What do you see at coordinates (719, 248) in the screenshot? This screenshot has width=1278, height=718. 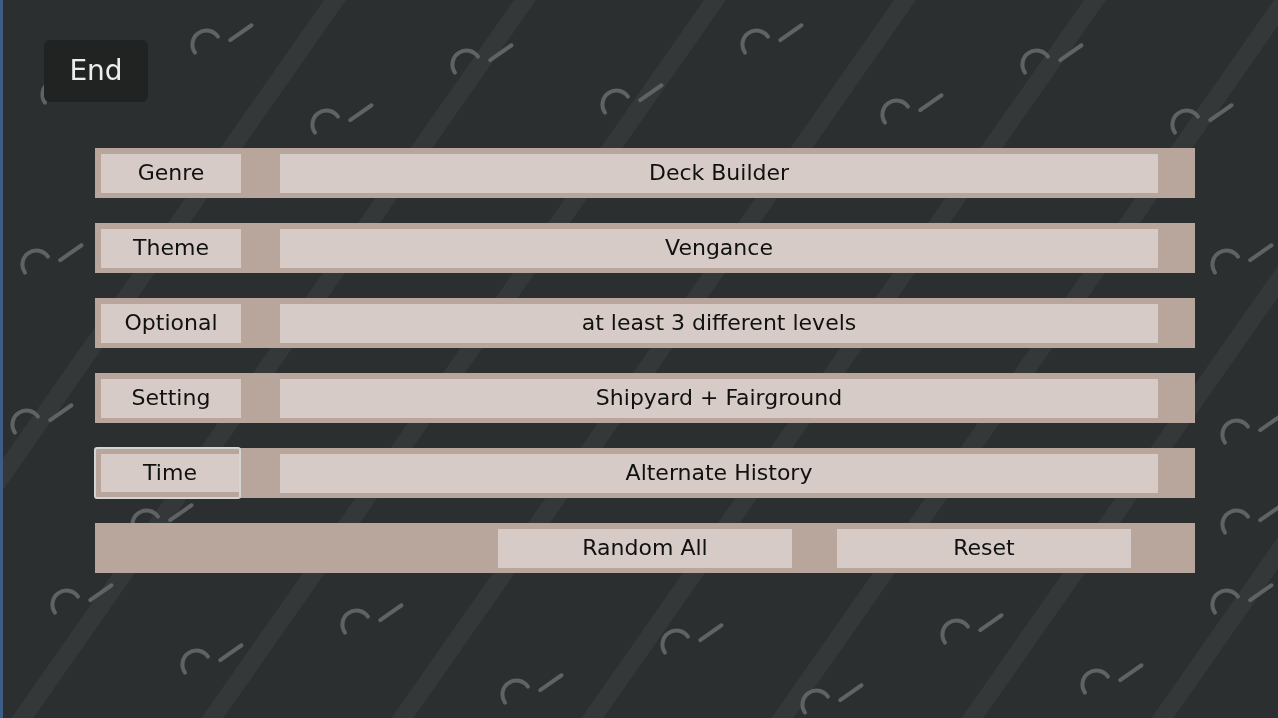 I see `result-display: Vengance` at bounding box center [719, 248].